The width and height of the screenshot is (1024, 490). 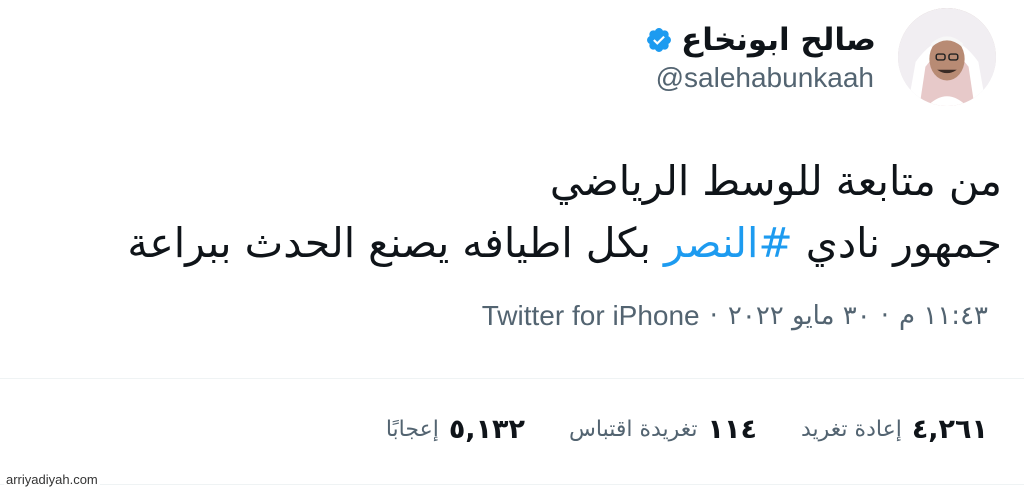 I want to click on hashtag-link: #النصر, so click(x=728, y=243).